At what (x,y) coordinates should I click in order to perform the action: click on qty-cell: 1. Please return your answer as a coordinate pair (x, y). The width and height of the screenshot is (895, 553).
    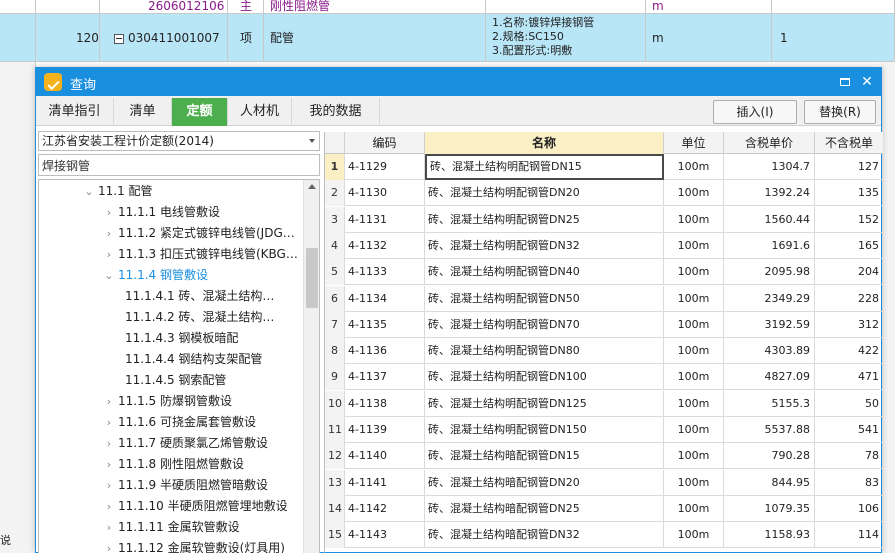
    Looking at the image, I should click on (833, 38).